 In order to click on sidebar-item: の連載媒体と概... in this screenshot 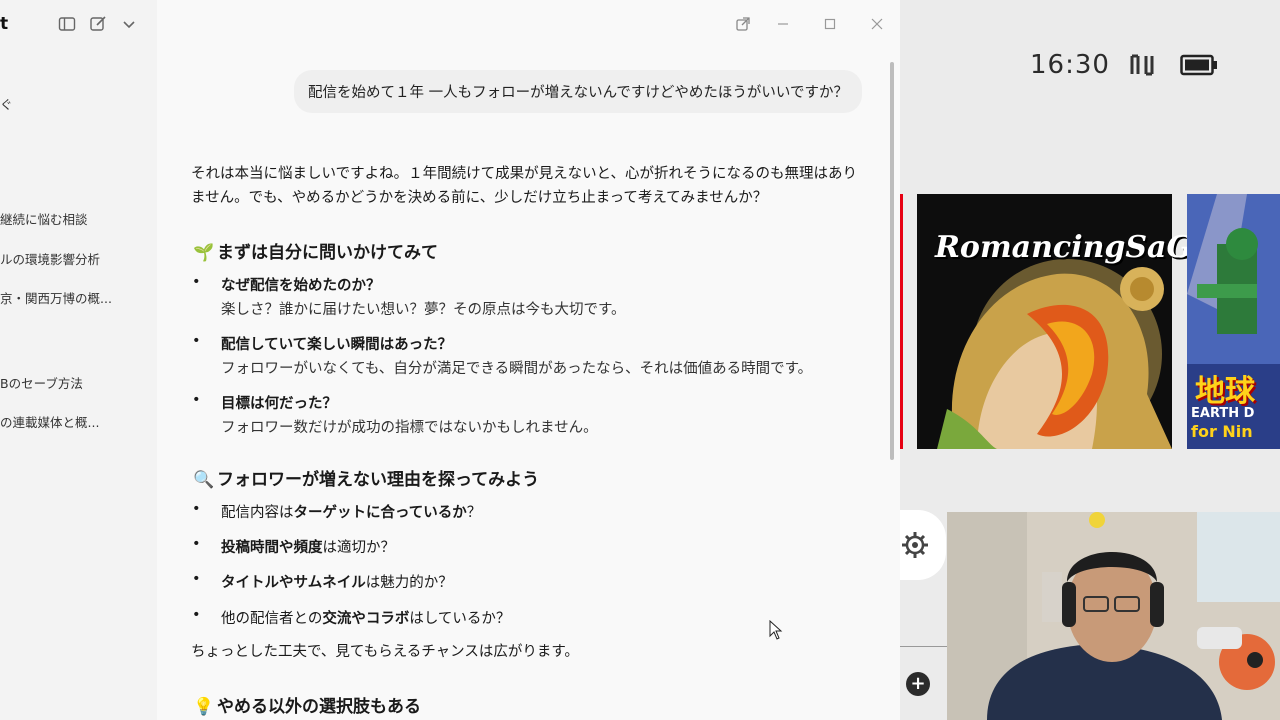, I will do `click(49, 421)`.